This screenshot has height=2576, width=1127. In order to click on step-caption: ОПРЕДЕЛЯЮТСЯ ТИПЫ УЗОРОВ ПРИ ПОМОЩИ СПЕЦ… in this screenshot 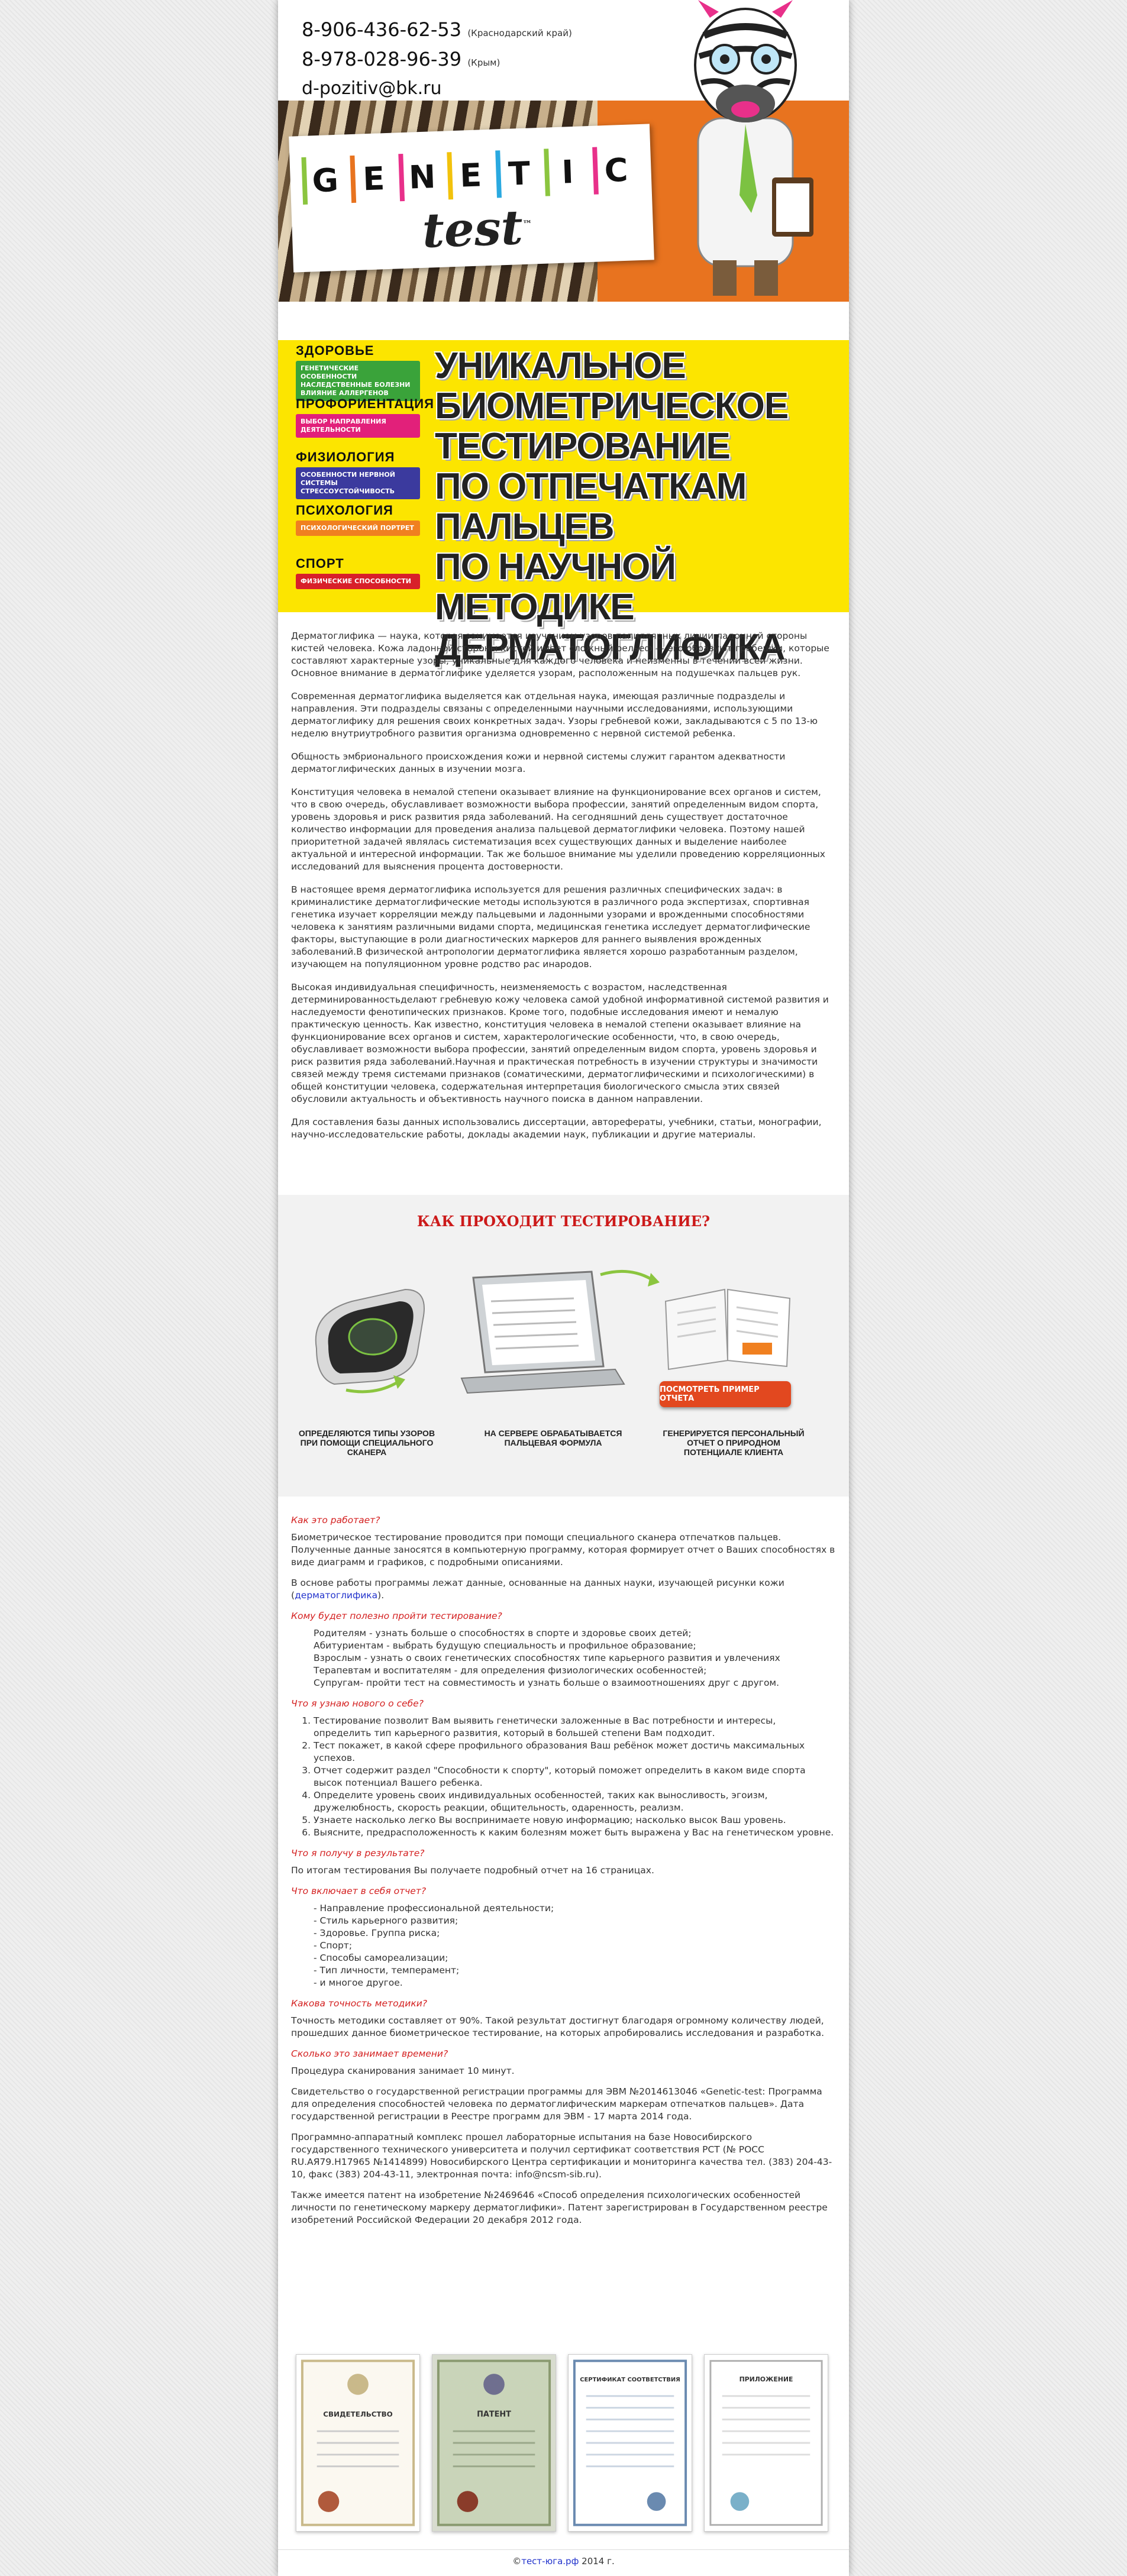, I will do `click(366, 1442)`.